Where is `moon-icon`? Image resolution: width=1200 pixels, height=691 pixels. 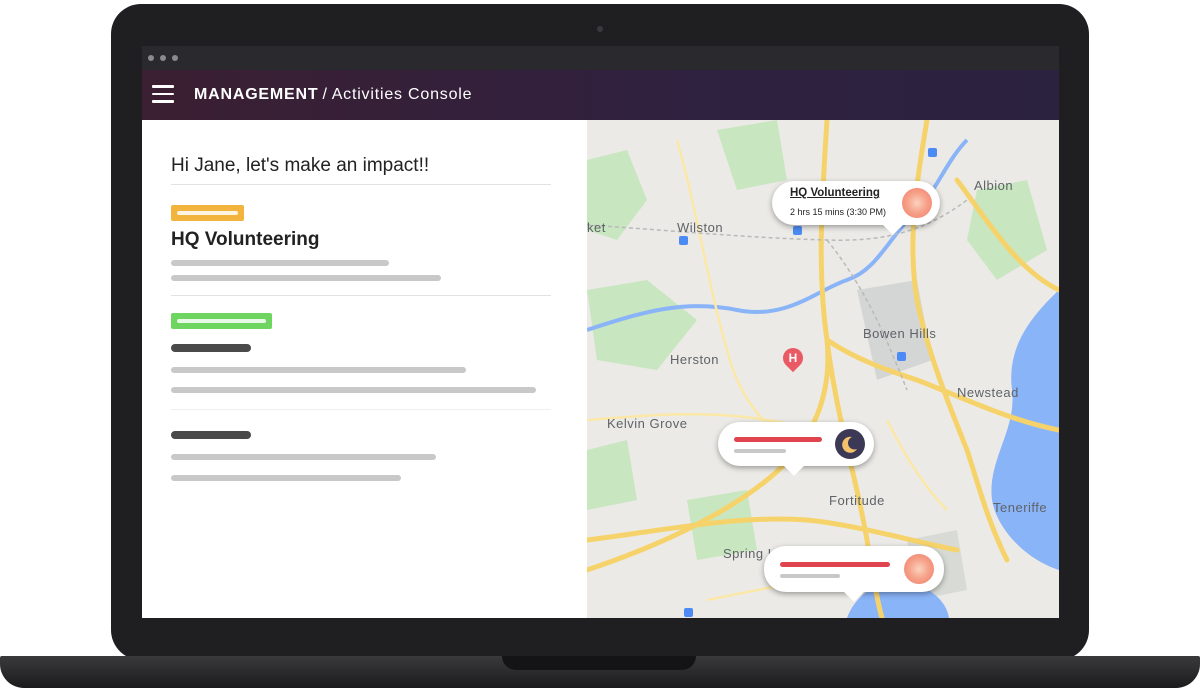
moon-icon is located at coordinates (850, 444).